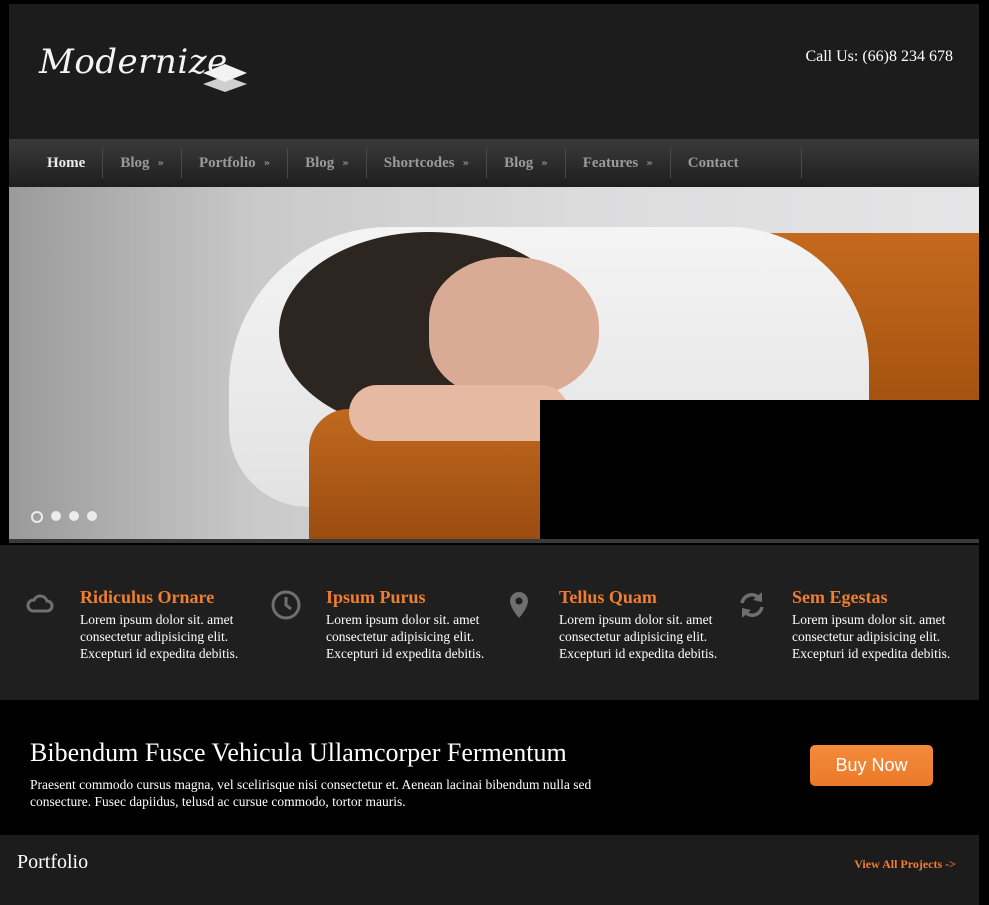 The width and height of the screenshot is (989, 905). I want to click on map-pin-icon, so click(519, 605).